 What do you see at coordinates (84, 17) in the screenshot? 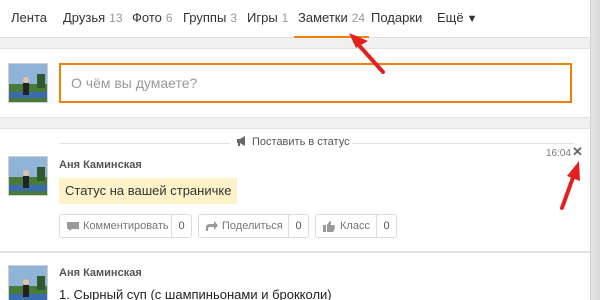
I see `nav-item-label: Друзья` at bounding box center [84, 17].